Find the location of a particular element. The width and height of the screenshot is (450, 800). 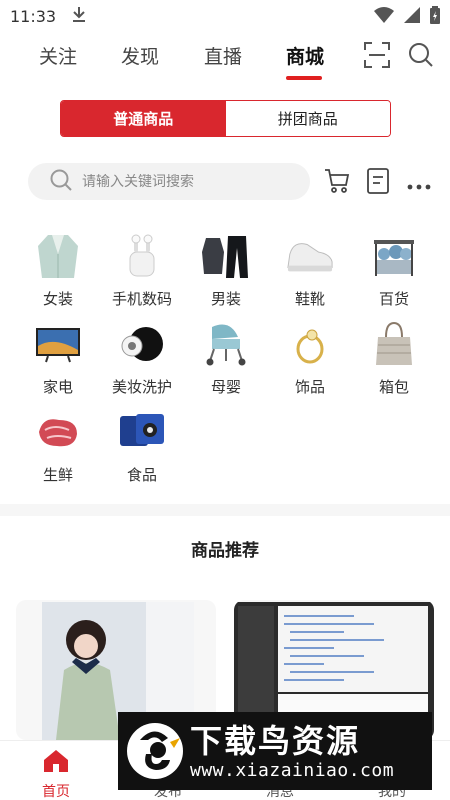

bird-logo-icon is located at coordinates (155, 751).